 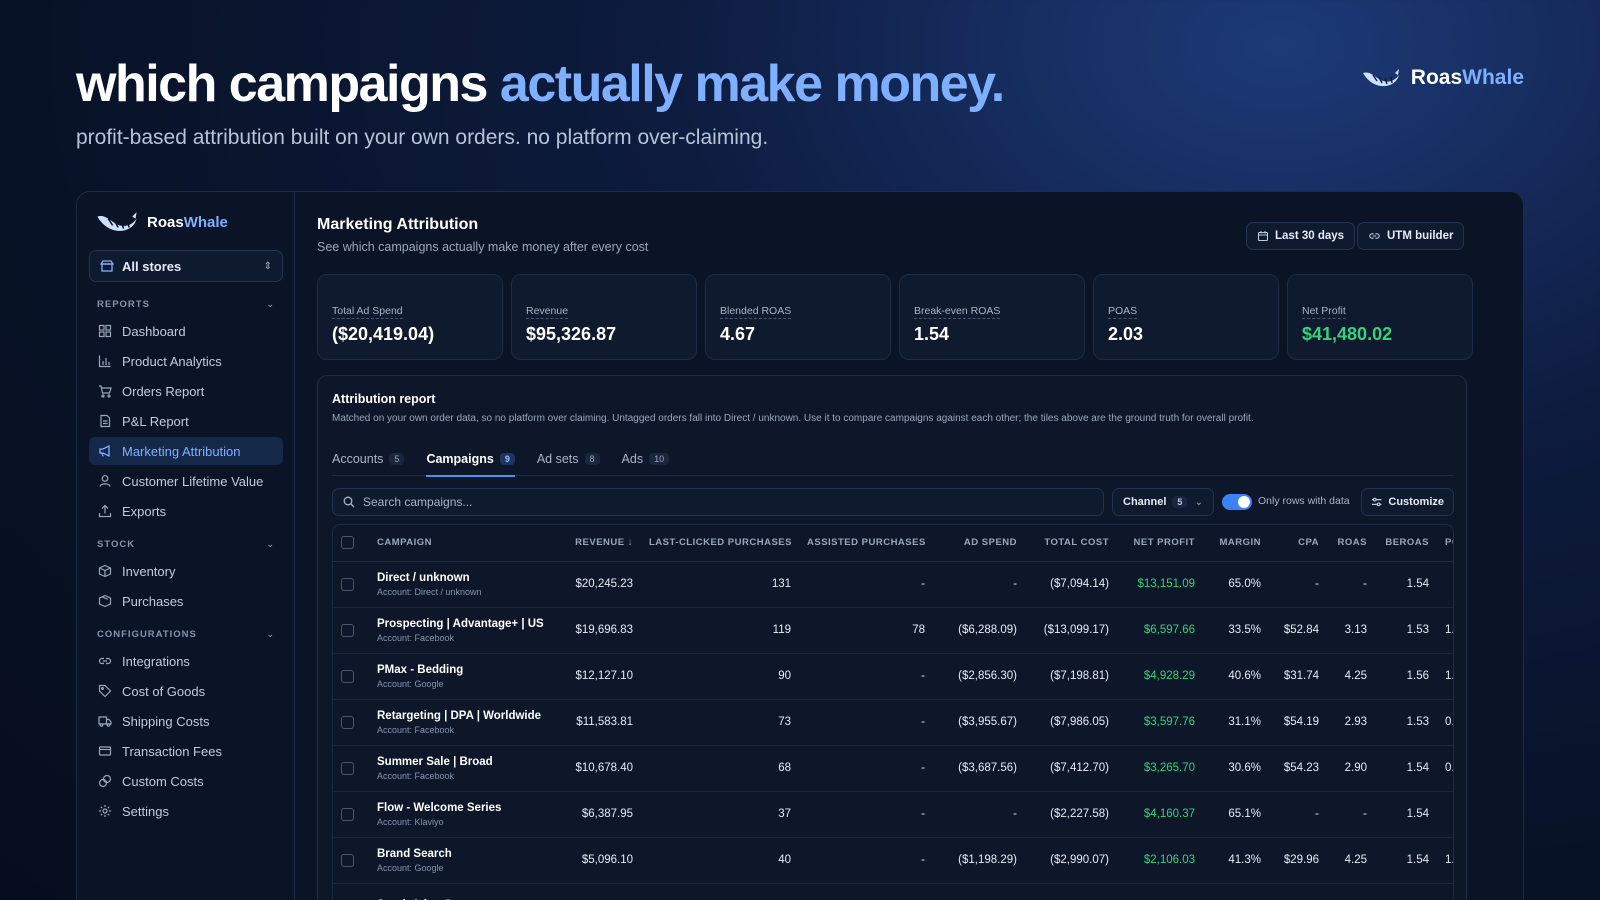 I want to click on cell-last-clicked: 68, so click(x=784, y=768).